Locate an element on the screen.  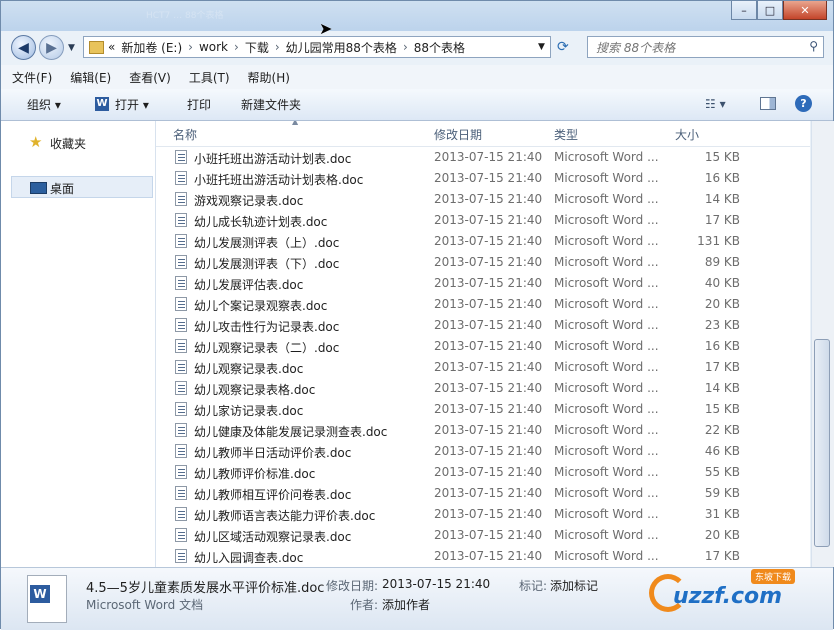
vertical-scrollbar is located at coordinates (822, 344).